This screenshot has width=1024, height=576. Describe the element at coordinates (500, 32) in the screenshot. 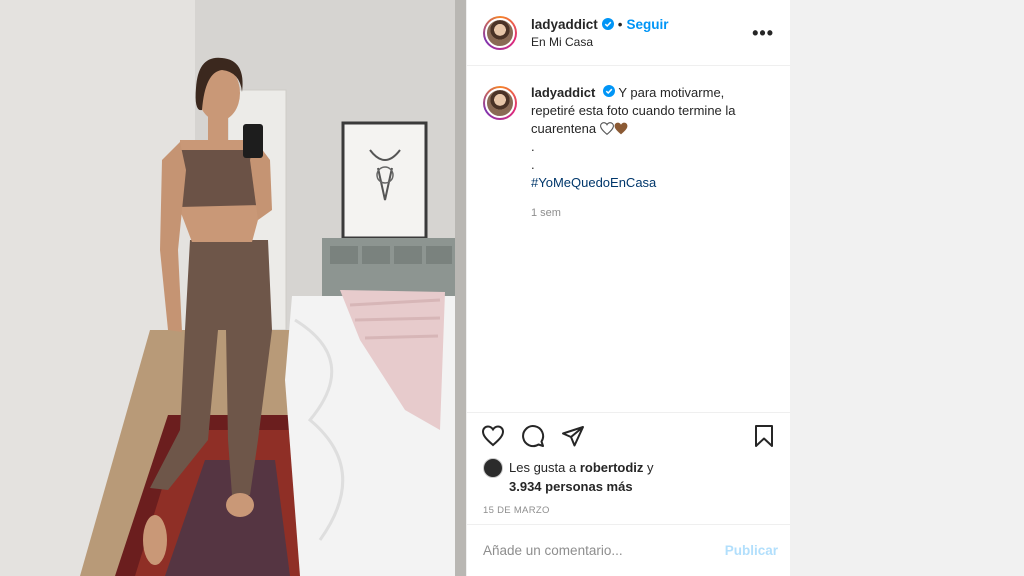

I see `author-avatar` at that location.